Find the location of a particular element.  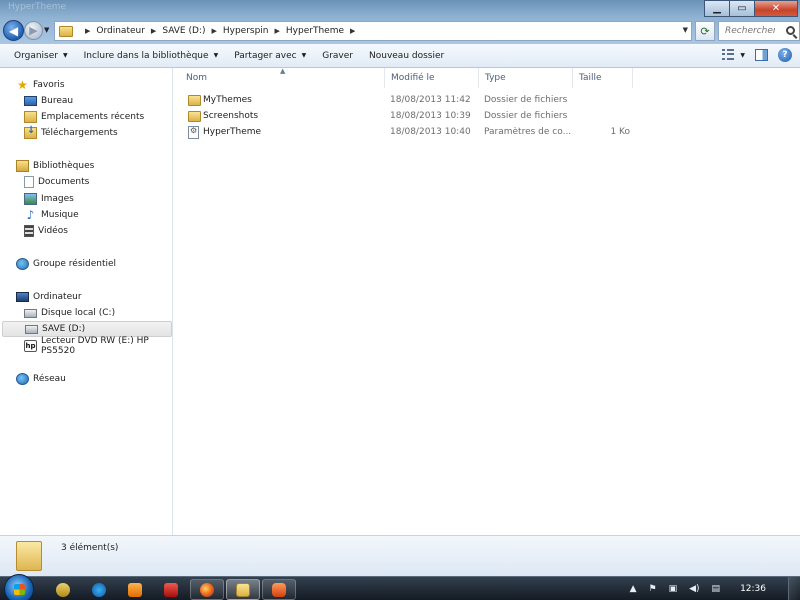

usb-device-icon: ▤ is located at coordinates (716, 589).